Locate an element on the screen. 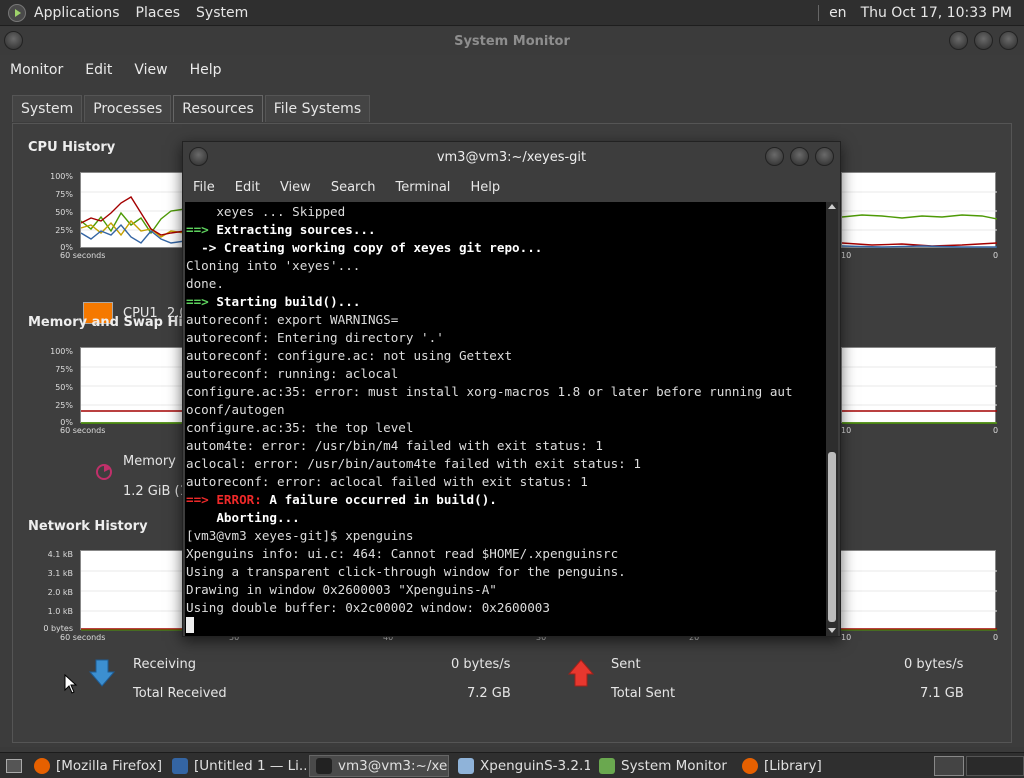 The height and width of the screenshot is (778, 1024). sent-label: Sent is located at coordinates (626, 664).